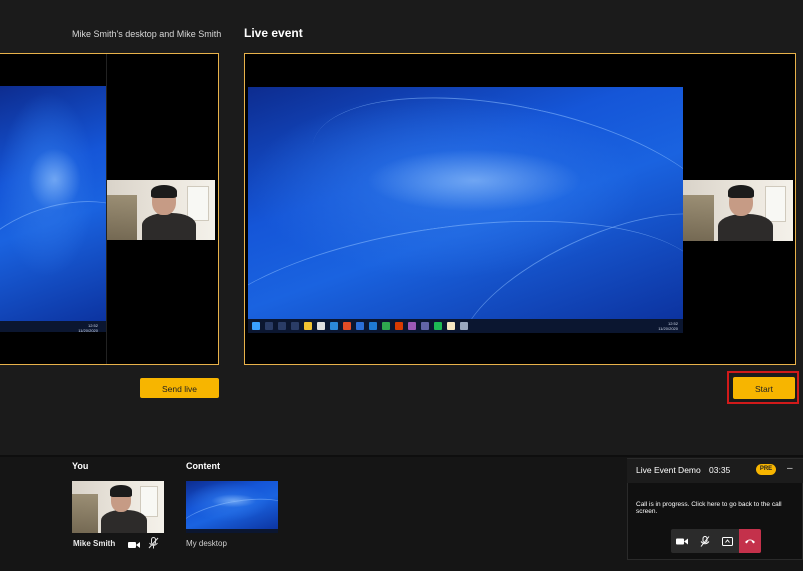 This screenshot has height=571, width=803. I want to click on content-name: My desktop, so click(206, 543).